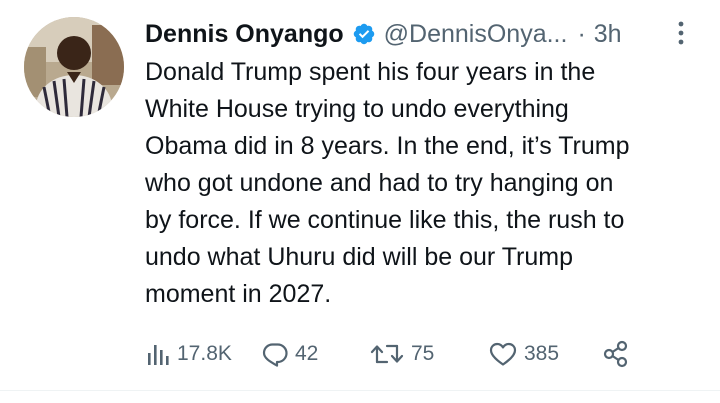 This screenshot has width=720, height=403. I want to click on verified-badge-icon, so click(364, 34).